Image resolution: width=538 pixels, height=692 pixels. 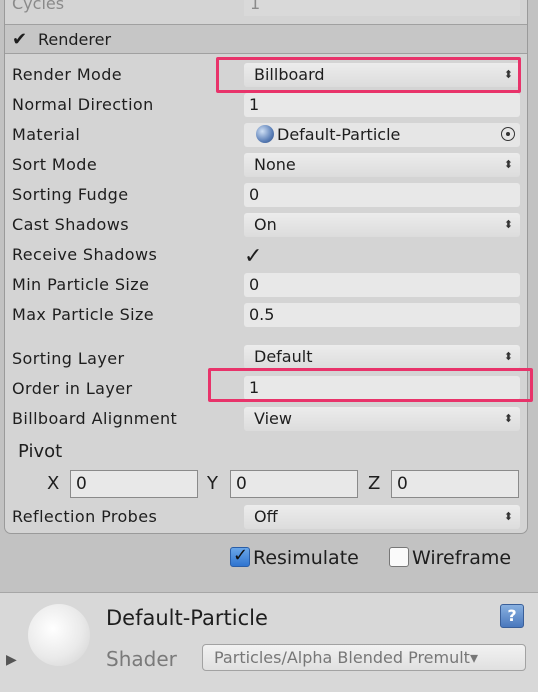 I want to click on pivot-x-field: 0, so click(x=134, y=484).